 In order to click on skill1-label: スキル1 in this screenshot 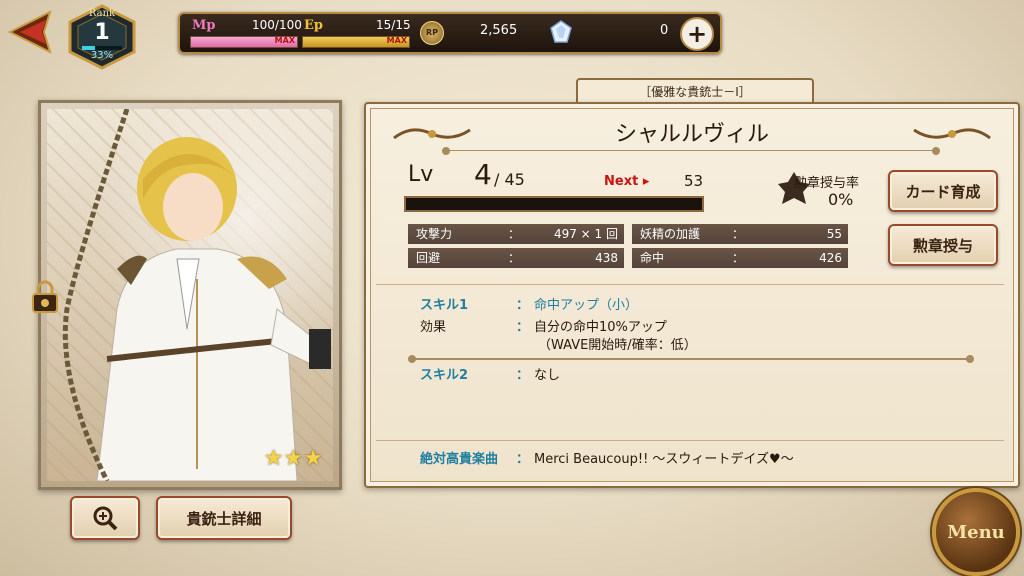, I will do `click(444, 305)`.